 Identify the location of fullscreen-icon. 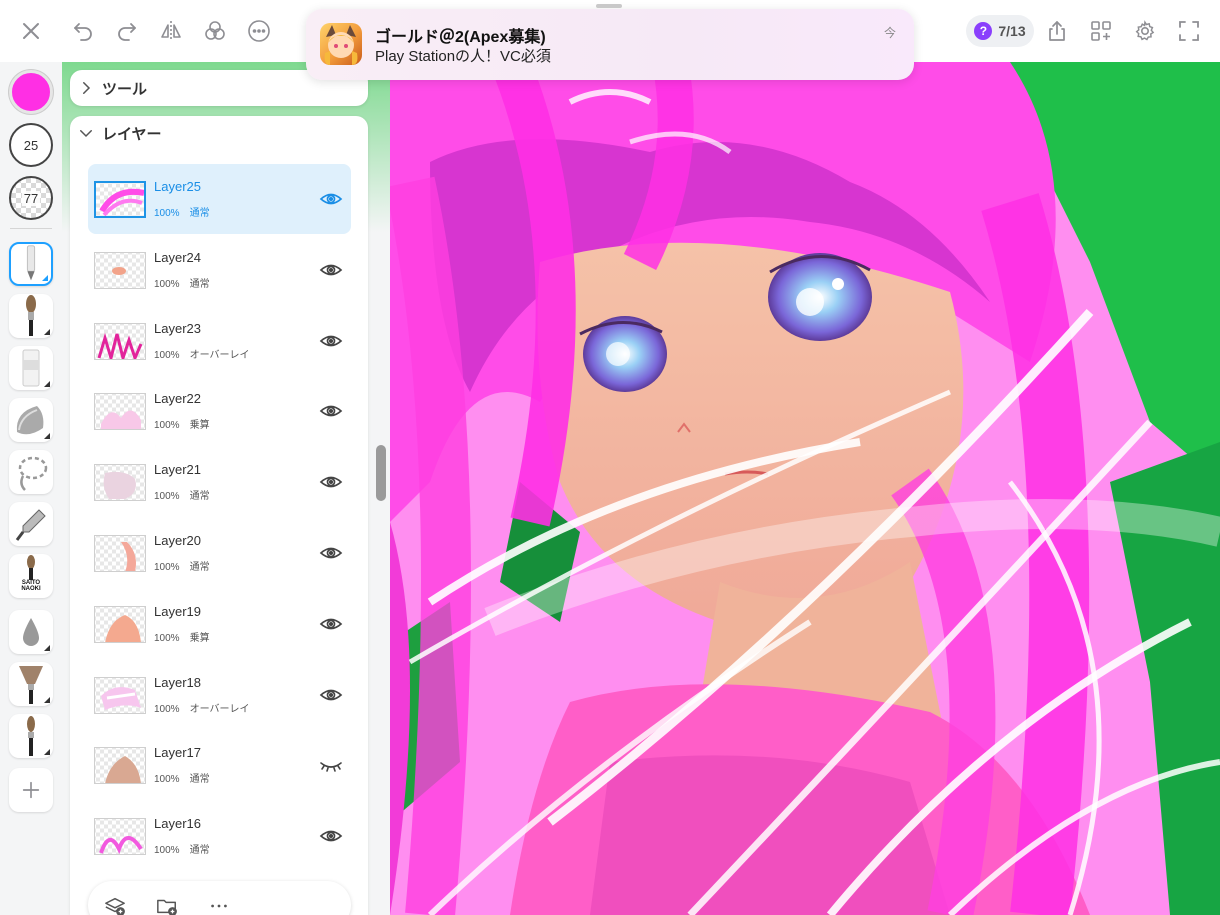
(1189, 31).